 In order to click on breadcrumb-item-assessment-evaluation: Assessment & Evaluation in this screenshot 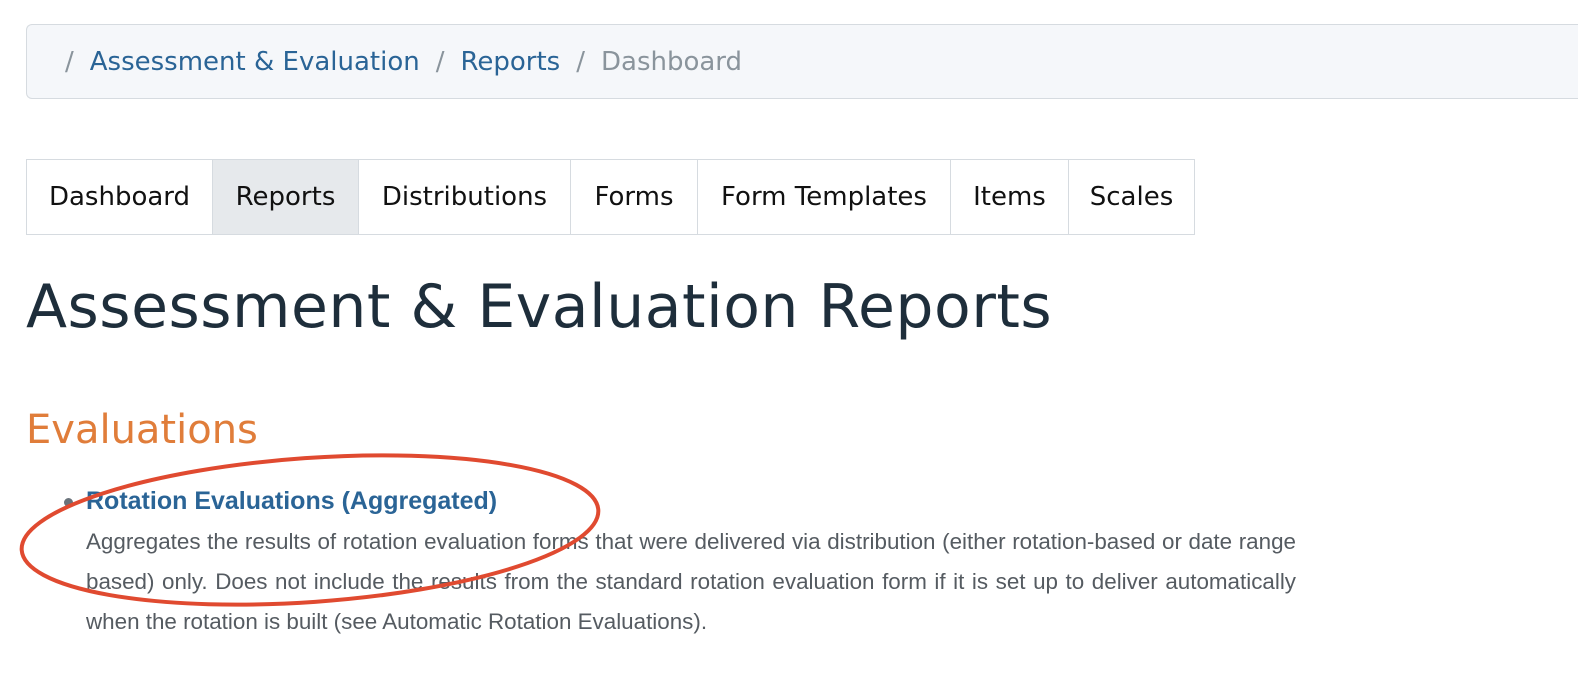, I will do `click(255, 62)`.